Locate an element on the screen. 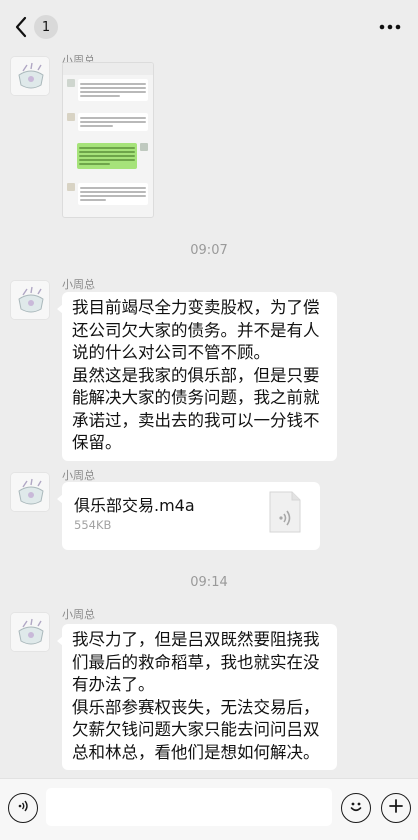 Image resolution: width=418 pixels, height=840 pixels. voice-button is located at coordinates (23, 808).